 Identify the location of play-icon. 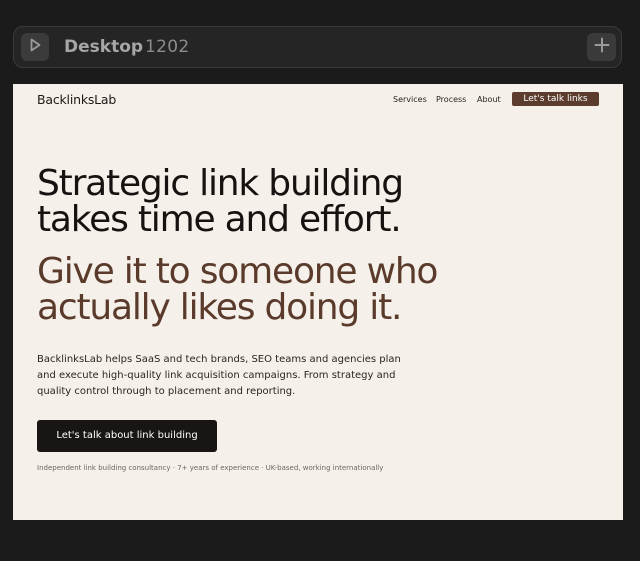
(35, 47).